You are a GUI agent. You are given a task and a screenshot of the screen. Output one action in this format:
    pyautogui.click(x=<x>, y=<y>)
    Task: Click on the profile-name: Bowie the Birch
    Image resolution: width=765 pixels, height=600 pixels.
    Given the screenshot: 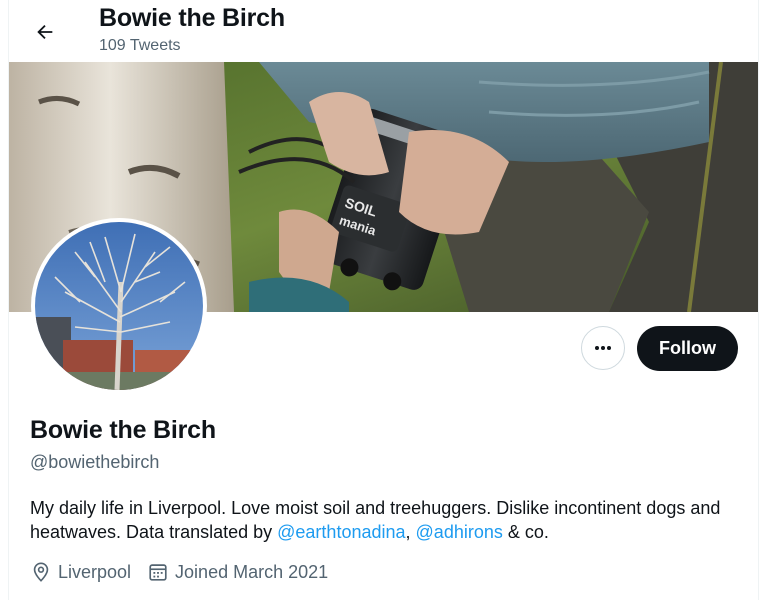 What is the action you would take?
    pyautogui.click(x=123, y=430)
    